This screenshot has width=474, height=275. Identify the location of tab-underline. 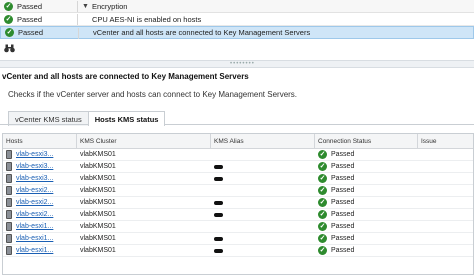
(237, 124).